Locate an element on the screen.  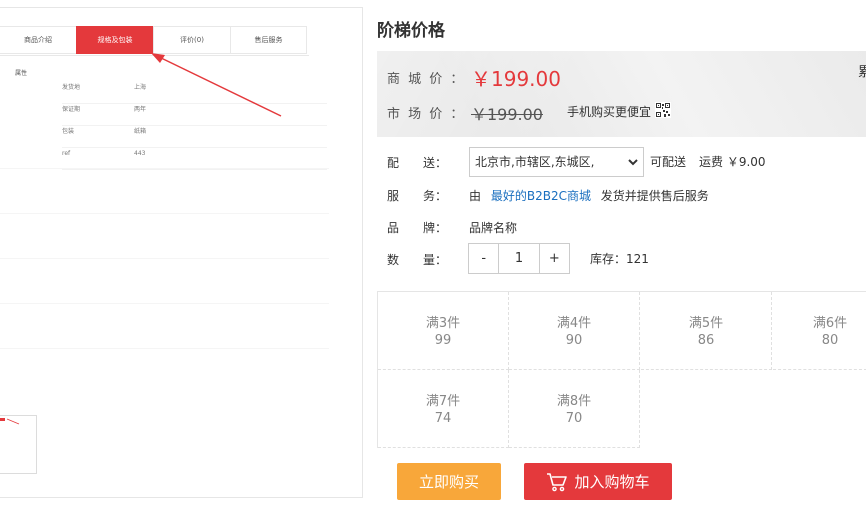
annotation-arrow-icon is located at coordinates (216, 85).